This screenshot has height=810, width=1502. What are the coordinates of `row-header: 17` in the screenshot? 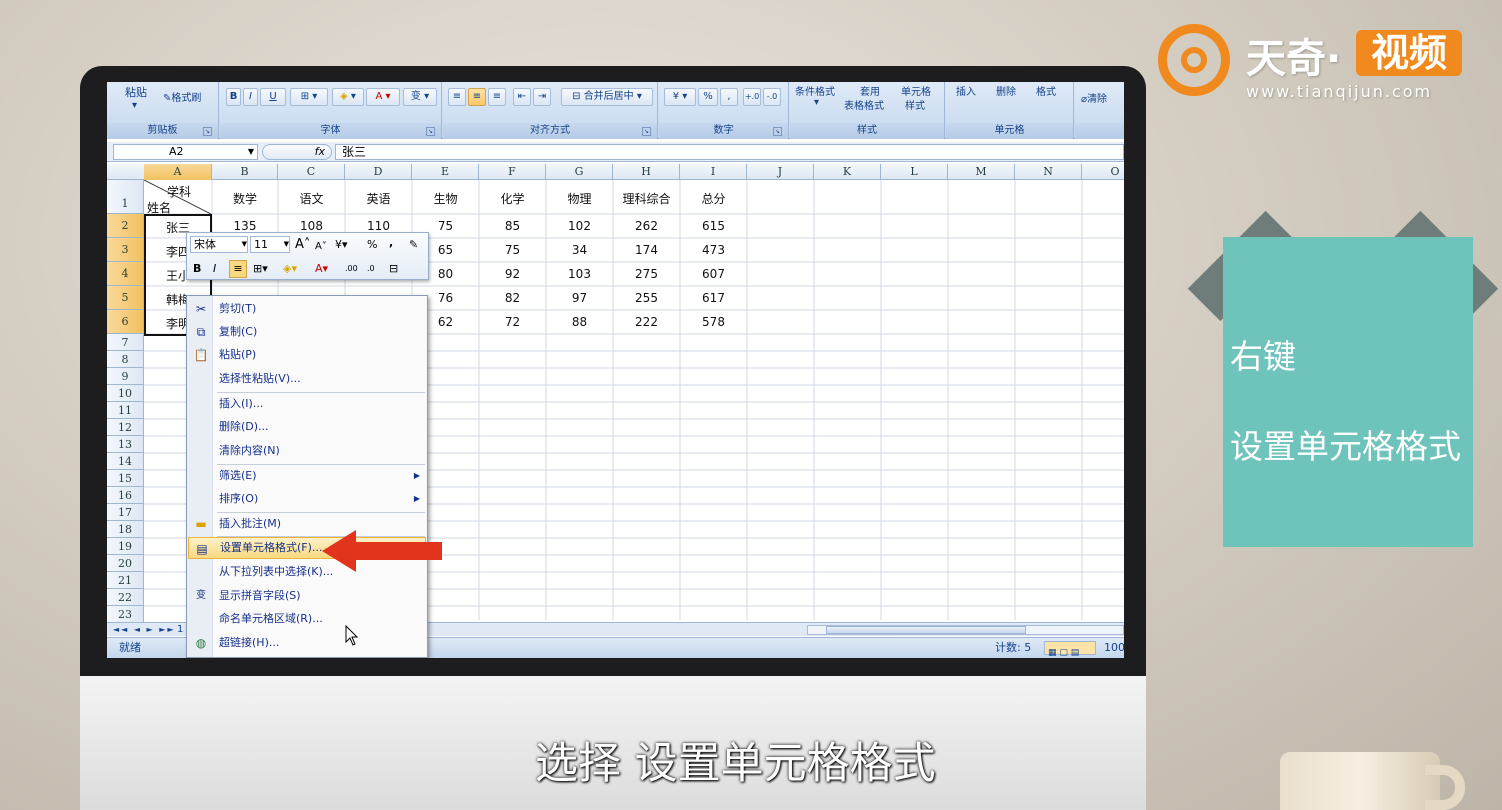 It's located at (125, 512).